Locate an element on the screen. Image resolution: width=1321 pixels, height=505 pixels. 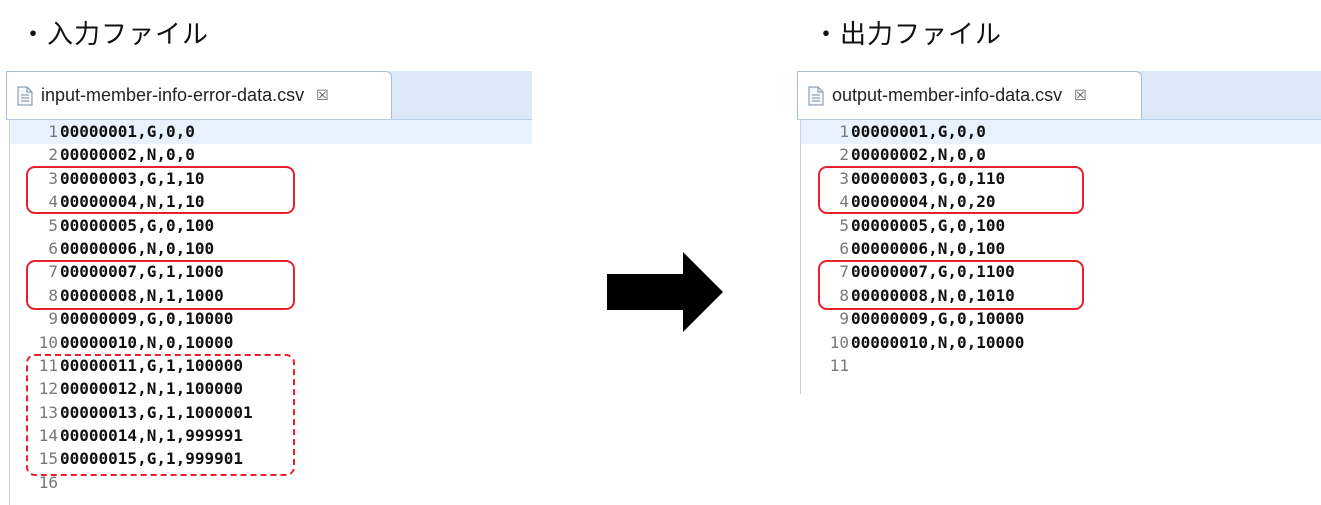
tab-title: output-member-info-data.csv is located at coordinates (947, 95).